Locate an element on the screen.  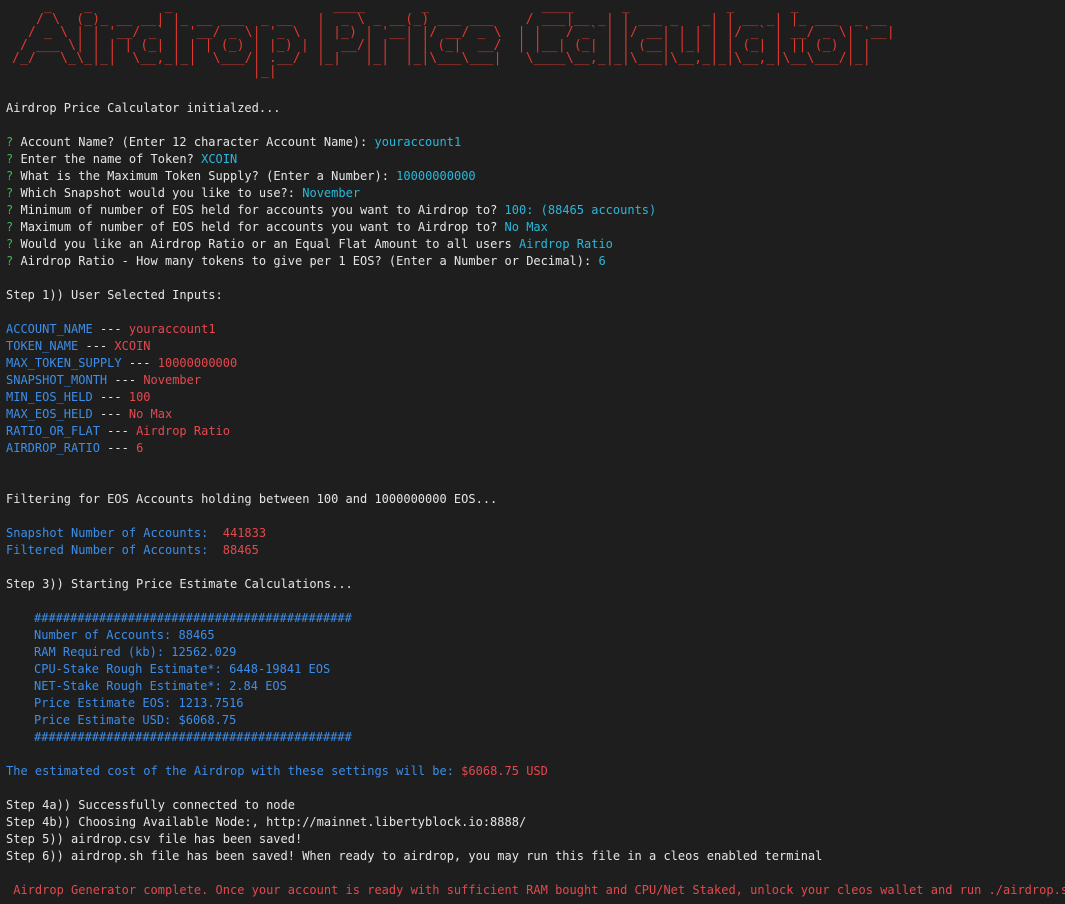
input-key: SNAPSHOT_MONTH is located at coordinates (57, 380).